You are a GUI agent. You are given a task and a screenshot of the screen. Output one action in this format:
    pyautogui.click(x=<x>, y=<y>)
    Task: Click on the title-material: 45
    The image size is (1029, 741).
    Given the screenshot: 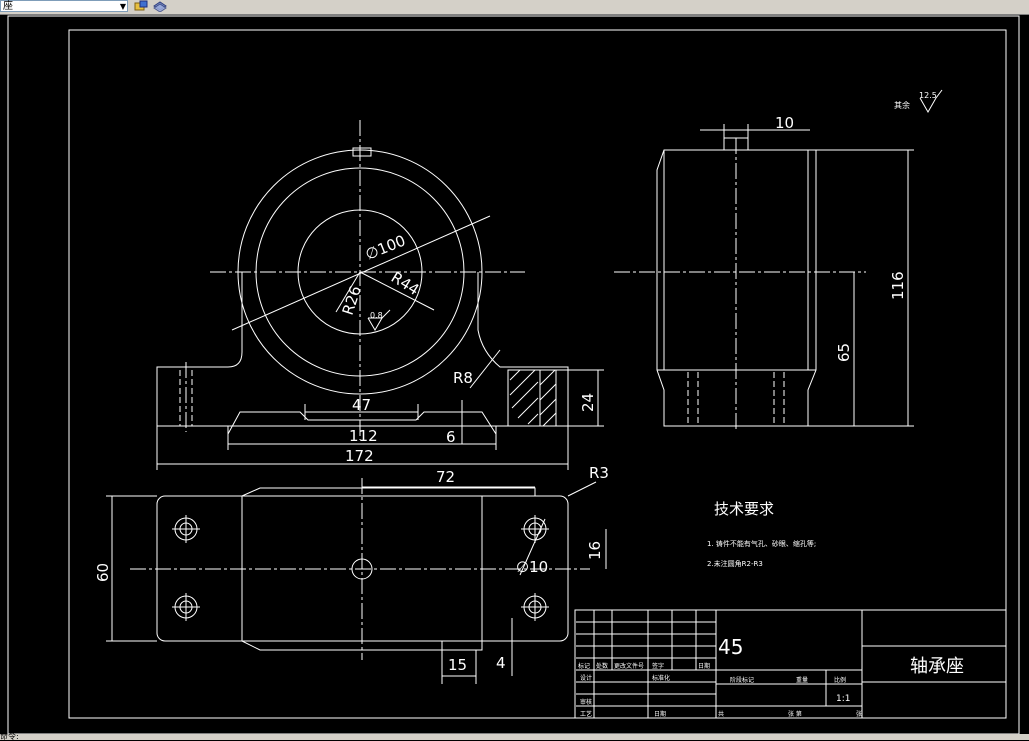 What is the action you would take?
    pyautogui.click(x=730, y=647)
    